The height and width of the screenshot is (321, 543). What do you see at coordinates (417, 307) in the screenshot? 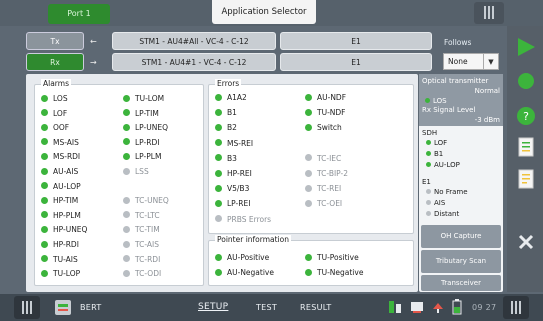
I see `screen-icon` at bounding box center [417, 307].